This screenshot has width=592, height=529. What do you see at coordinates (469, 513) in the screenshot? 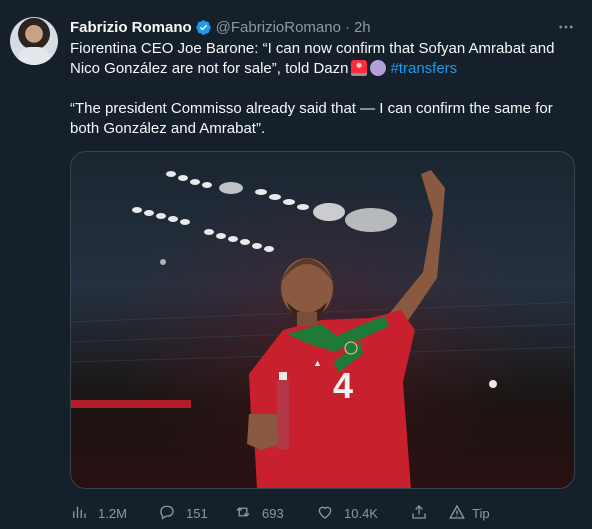
I see `tip-button: Tip` at bounding box center [469, 513].